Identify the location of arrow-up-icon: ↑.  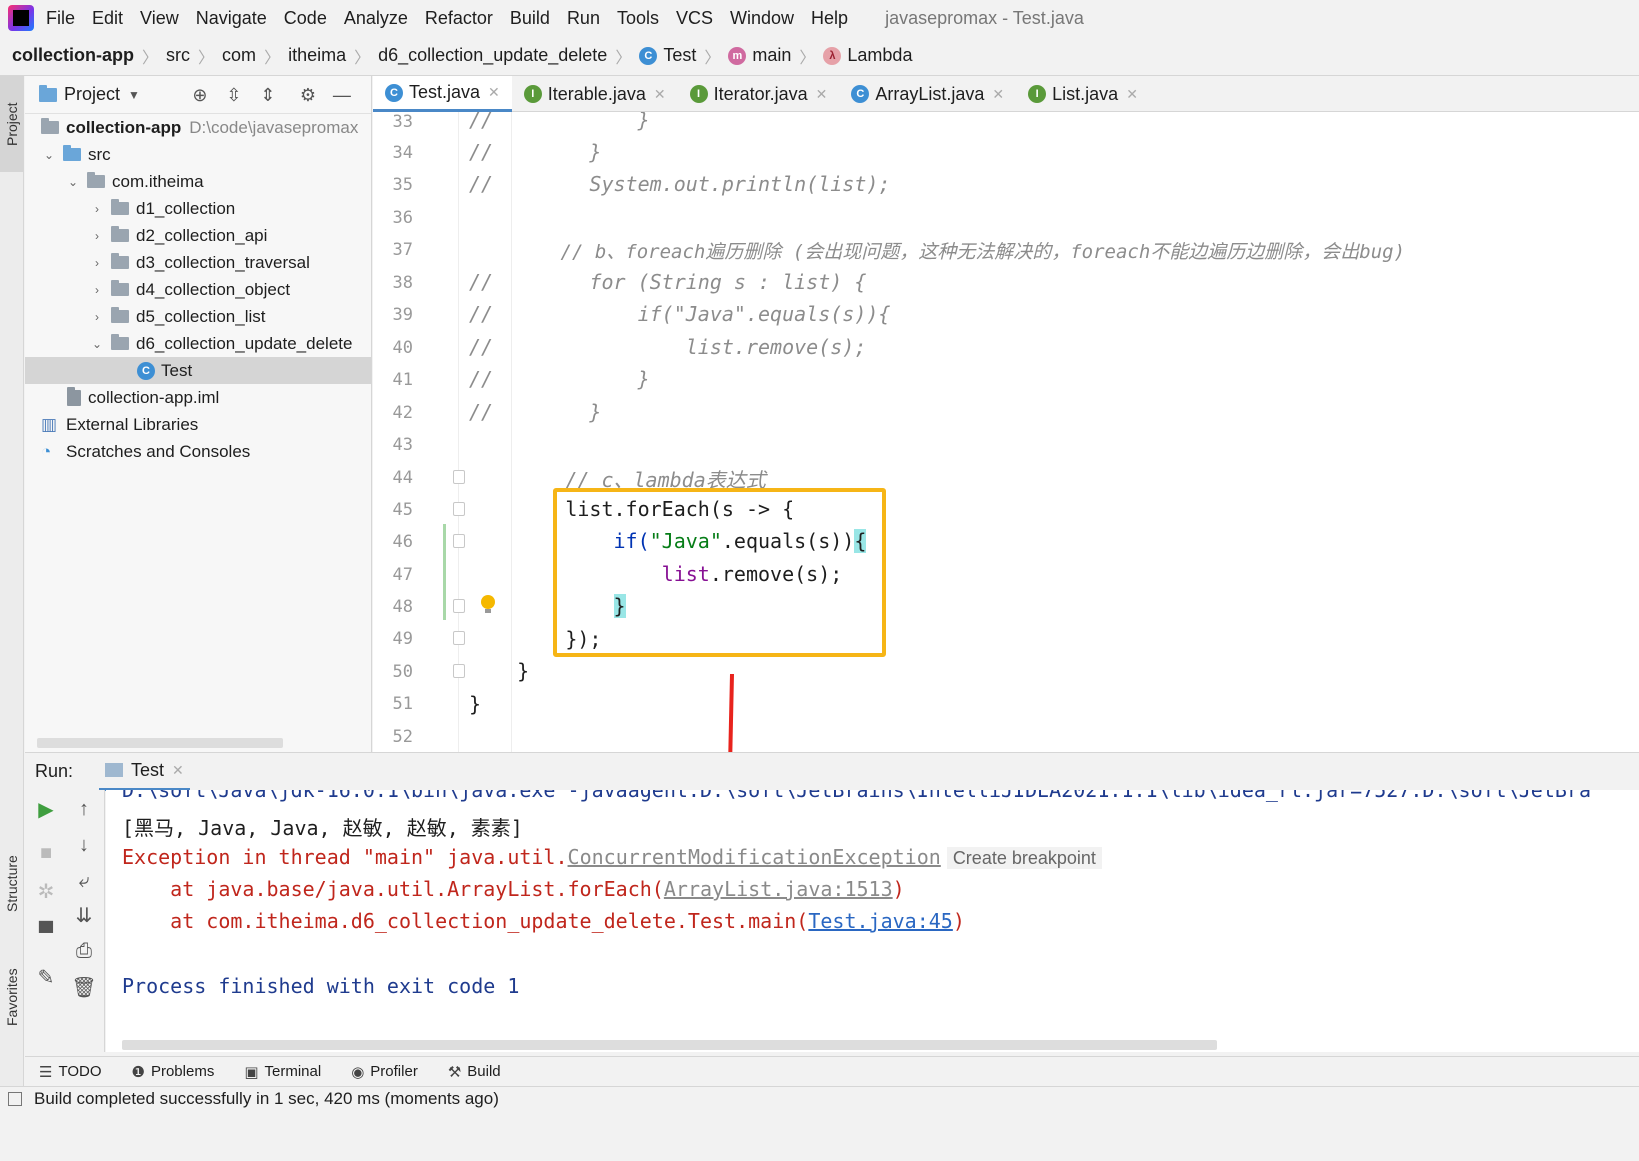
(84, 809).